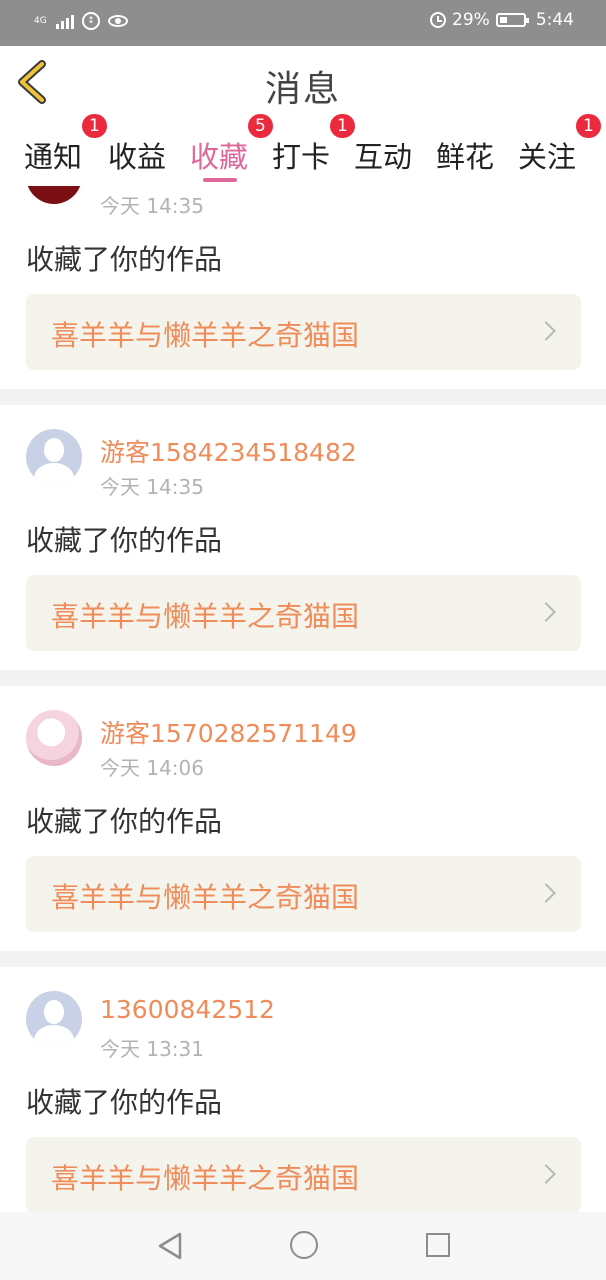  I want to click on app-header: 消息, so click(303, 83).